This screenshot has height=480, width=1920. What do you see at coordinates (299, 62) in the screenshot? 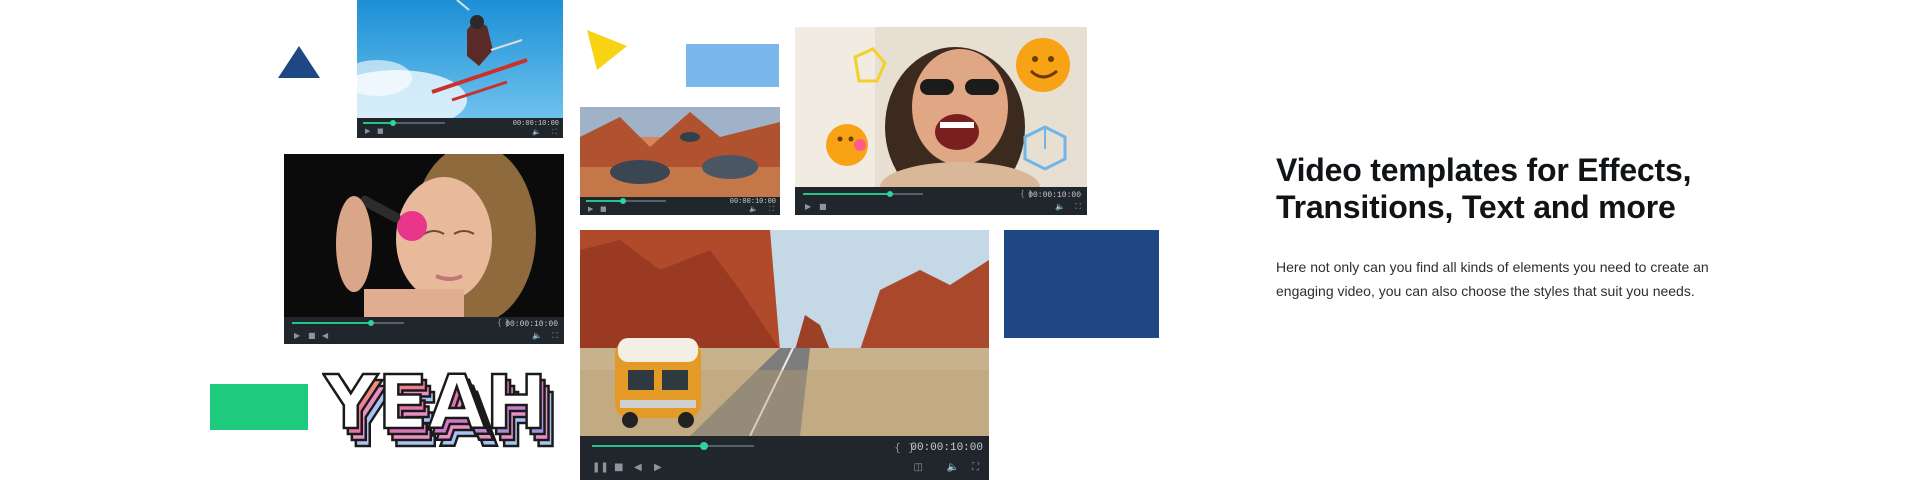
I see `navy-triangle-shape` at bounding box center [299, 62].